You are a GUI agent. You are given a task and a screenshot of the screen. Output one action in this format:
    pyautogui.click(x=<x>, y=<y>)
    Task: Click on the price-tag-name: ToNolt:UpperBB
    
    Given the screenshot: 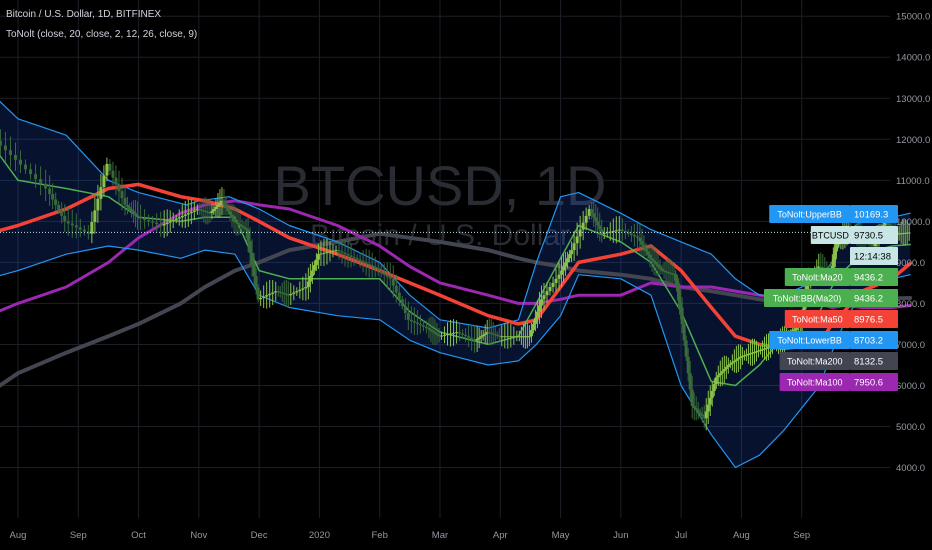 What is the action you would take?
    pyautogui.click(x=809, y=215)
    